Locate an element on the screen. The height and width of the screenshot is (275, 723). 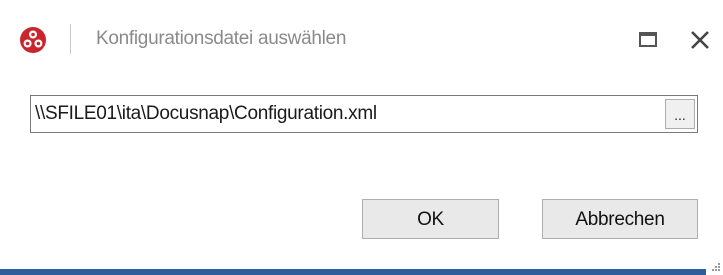
maximize-icon is located at coordinates (648, 39).